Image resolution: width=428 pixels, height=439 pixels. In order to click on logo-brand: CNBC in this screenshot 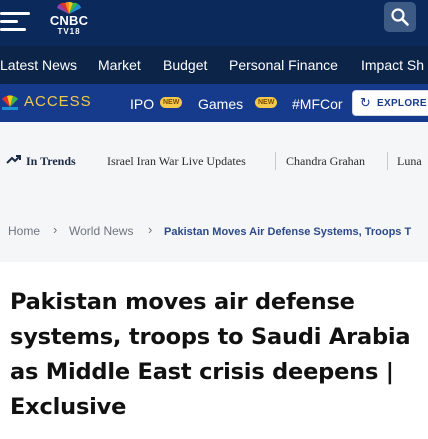, I will do `click(69, 20)`.